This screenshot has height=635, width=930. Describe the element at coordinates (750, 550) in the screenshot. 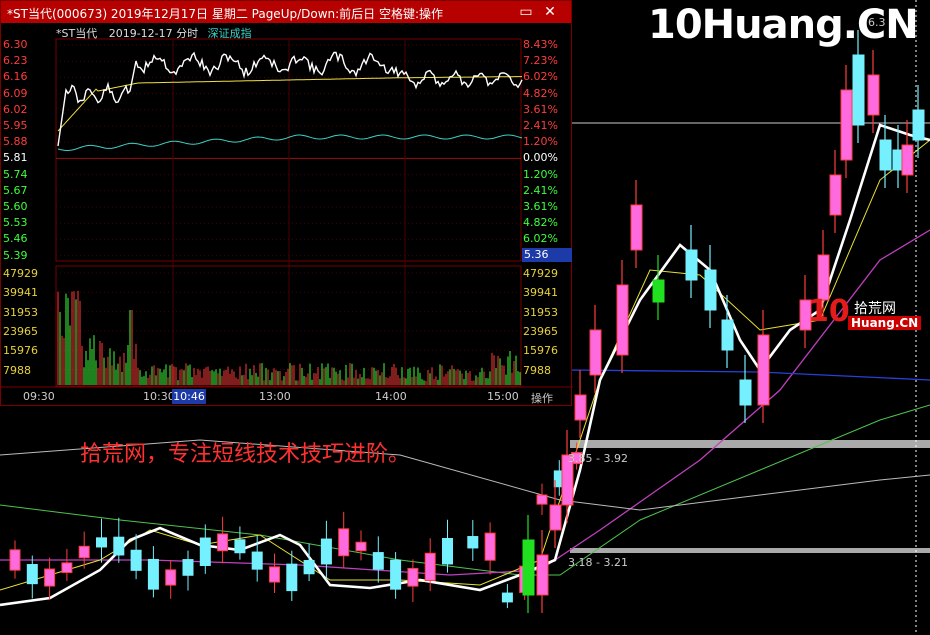

I see `range-band-low` at that location.